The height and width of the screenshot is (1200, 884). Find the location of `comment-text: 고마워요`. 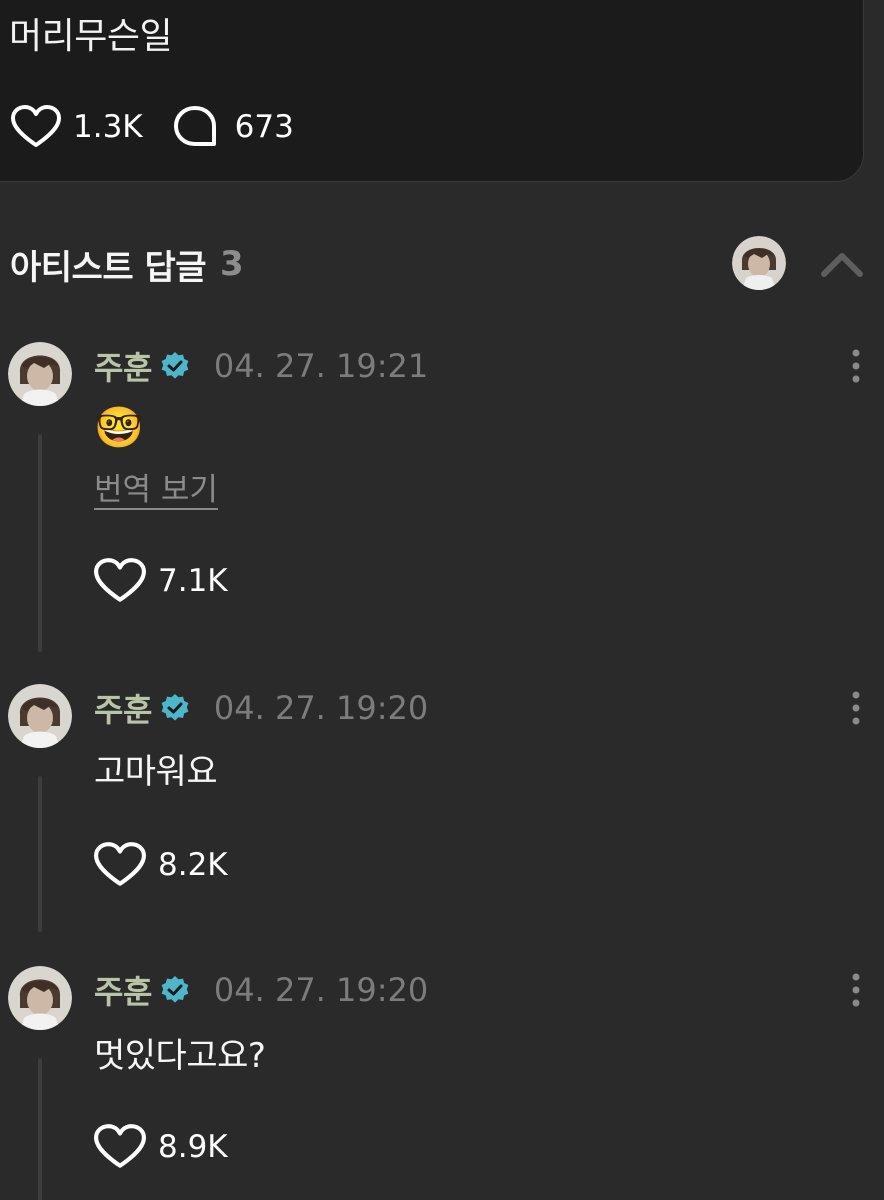

comment-text: 고마워요 is located at coordinates (156, 772).